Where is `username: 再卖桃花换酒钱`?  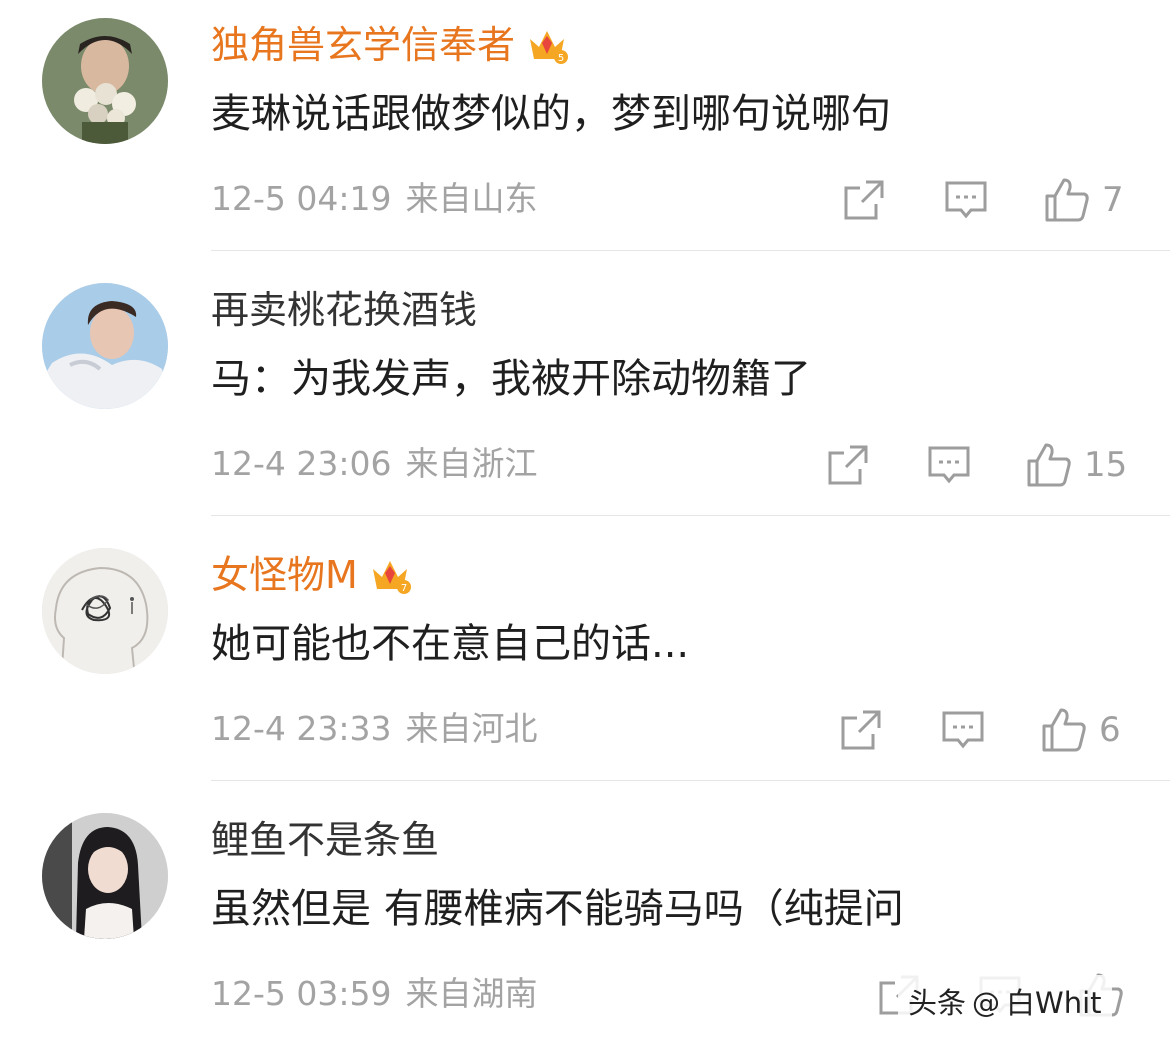 username: 再卖桃花换酒钱 is located at coordinates (344, 310).